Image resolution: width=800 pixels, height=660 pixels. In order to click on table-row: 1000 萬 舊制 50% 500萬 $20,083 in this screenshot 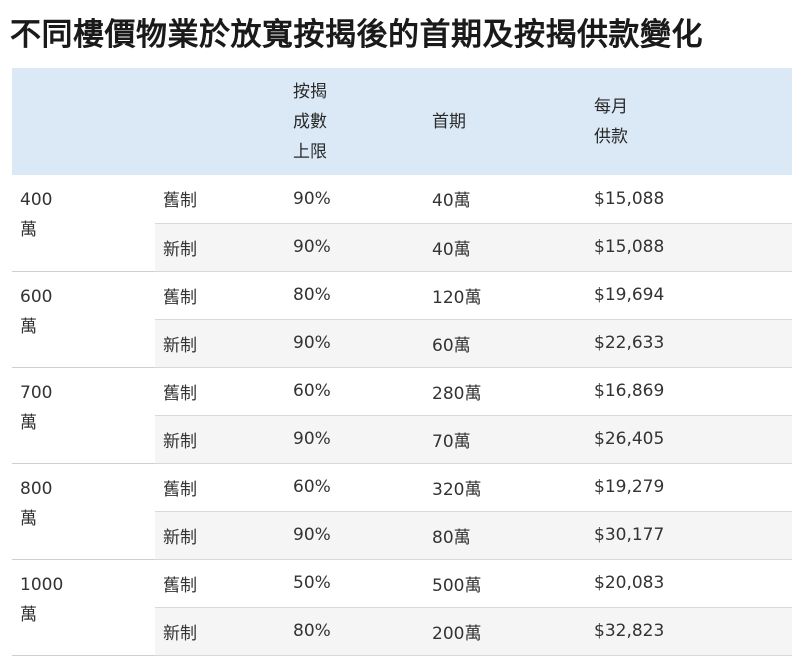, I will do `click(402, 607)`.